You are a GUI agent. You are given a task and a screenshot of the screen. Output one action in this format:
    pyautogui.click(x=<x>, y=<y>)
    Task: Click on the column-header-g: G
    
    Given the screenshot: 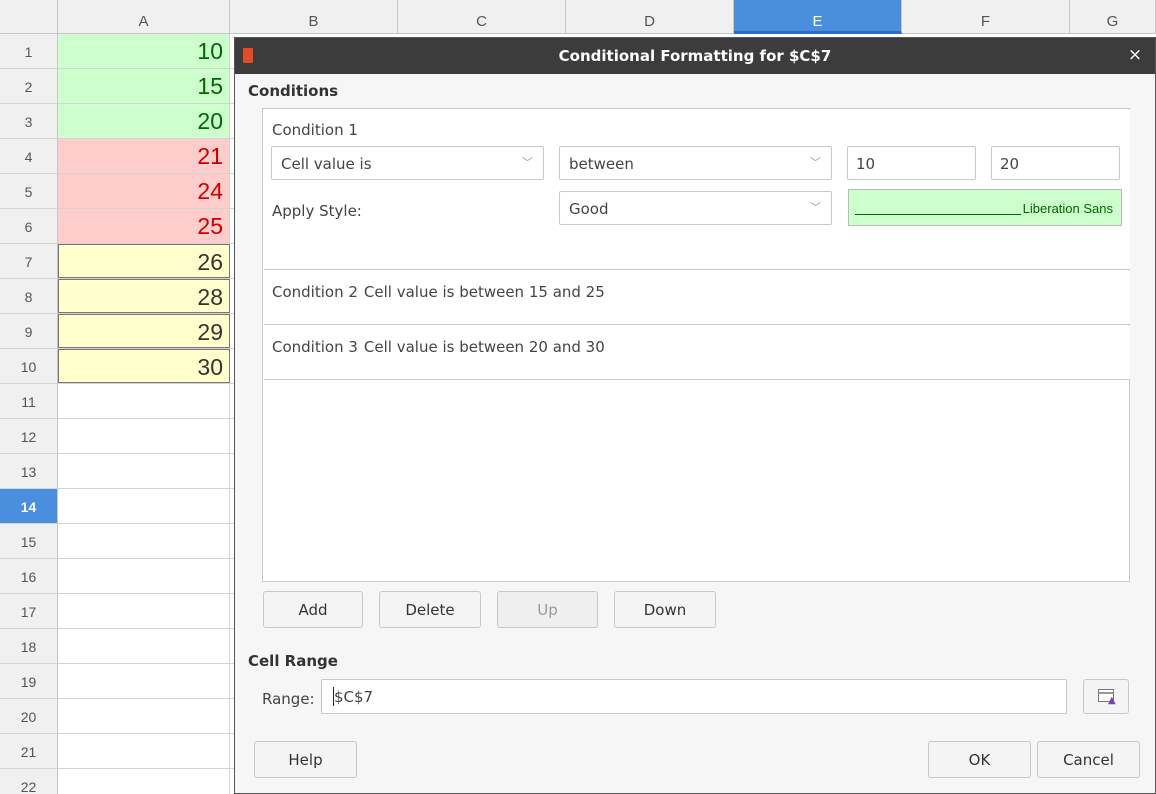 What is the action you would take?
    pyautogui.click(x=1113, y=17)
    